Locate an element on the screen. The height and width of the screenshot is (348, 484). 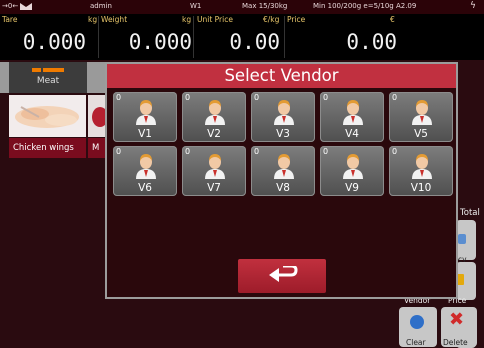
dialog-title: Select Vendor is located at coordinates (281, 76).